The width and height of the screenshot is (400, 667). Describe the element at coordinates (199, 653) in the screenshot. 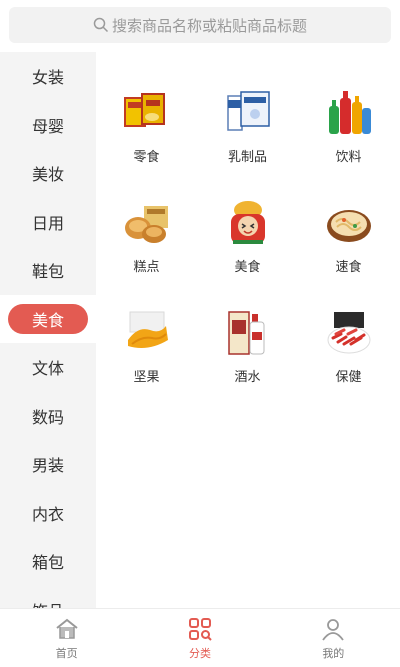

I see `tab-label: 分类` at that location.